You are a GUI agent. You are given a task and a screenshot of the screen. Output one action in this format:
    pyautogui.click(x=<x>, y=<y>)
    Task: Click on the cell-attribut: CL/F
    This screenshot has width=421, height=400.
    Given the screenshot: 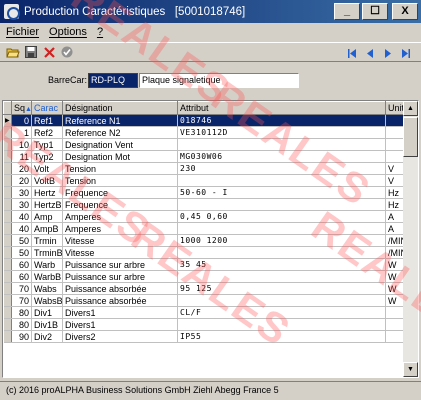 What is the action you would take?
    pyautogui.click(x=281, y=312)
    